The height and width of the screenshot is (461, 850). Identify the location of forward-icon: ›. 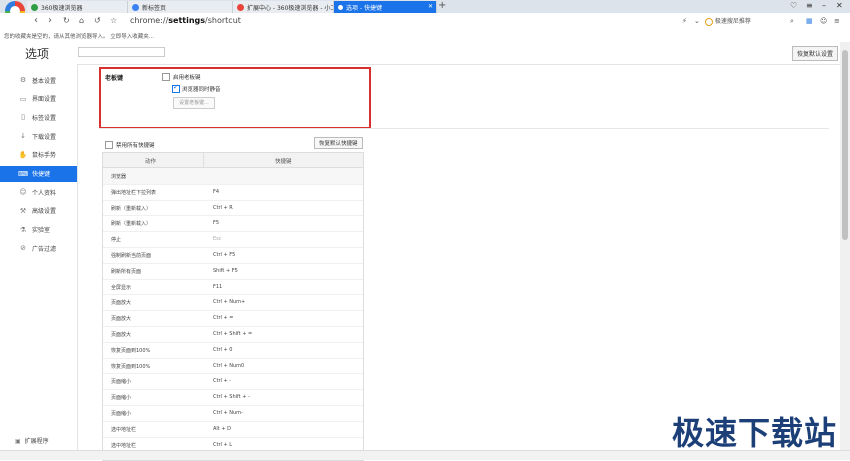
(50, 20).